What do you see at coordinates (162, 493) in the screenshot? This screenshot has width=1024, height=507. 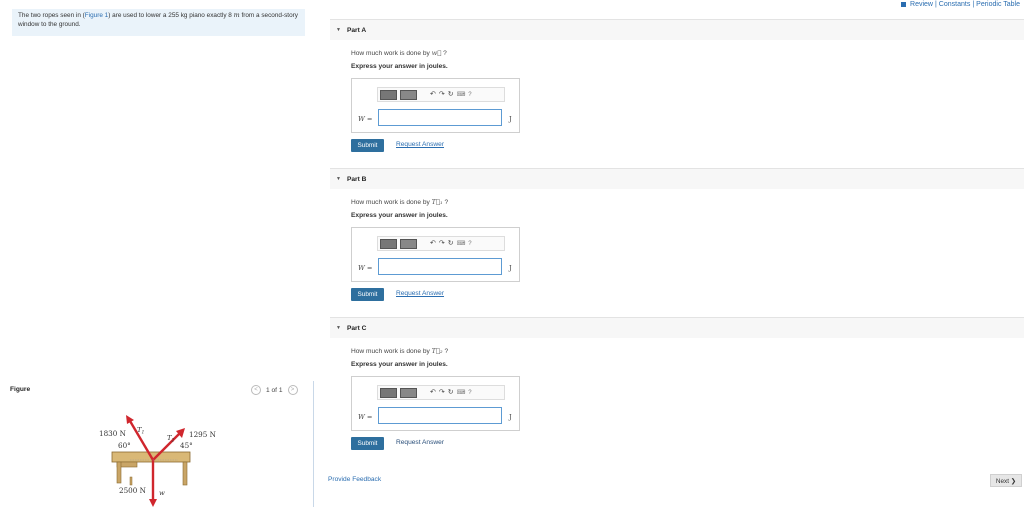 I see `w-symbol: w` at bounding box center [162, 493].